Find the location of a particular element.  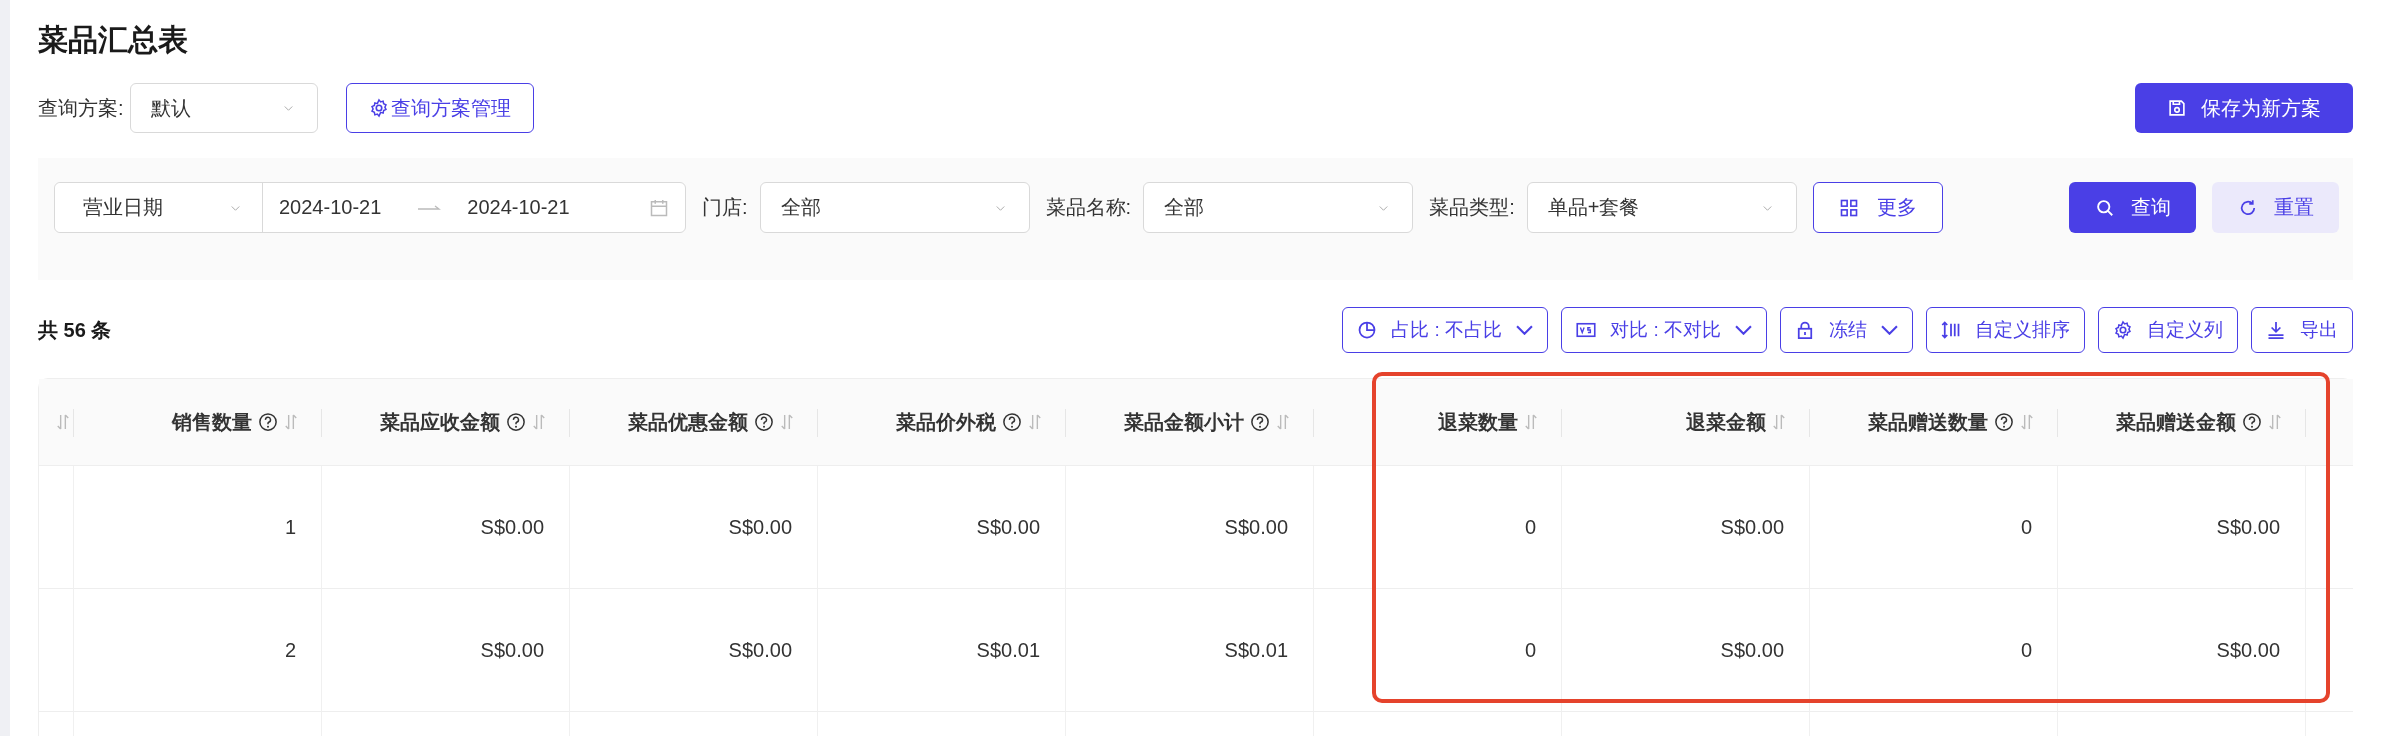

save-icon is located at coordinates (2177, 108).